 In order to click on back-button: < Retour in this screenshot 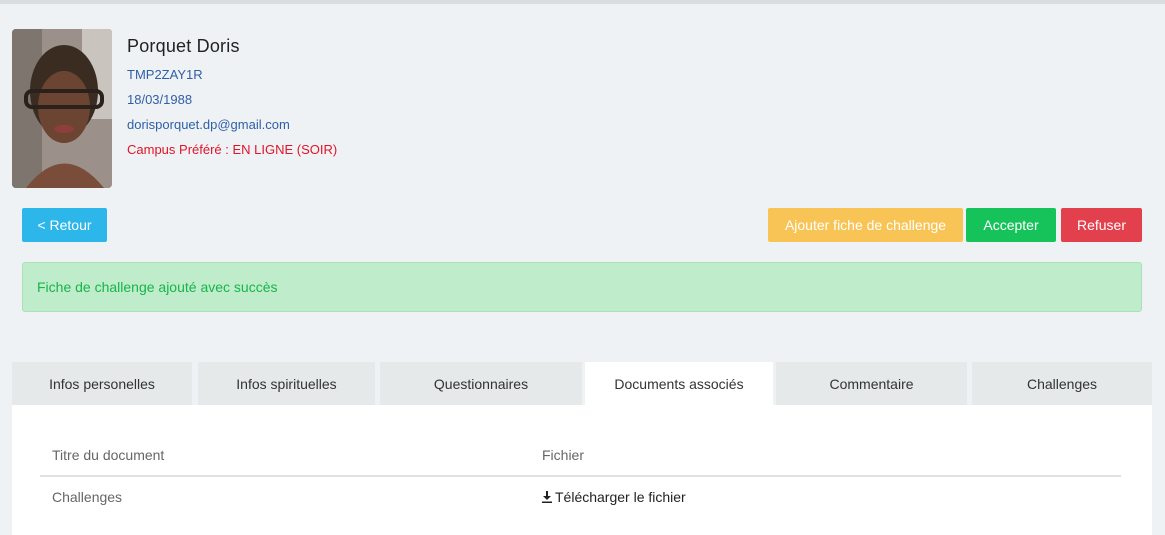, I will do `click(64, 225)`.